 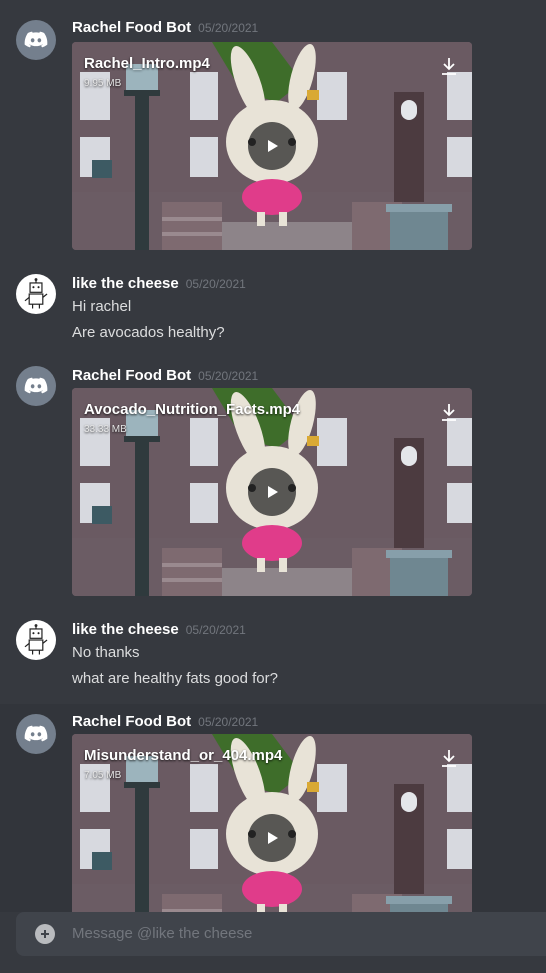 What do you see at coordinates (183, 755) in the screenshot?
I see `video-filename: Misunderstand_or_404.mp4` at bounding box center [183, 755].